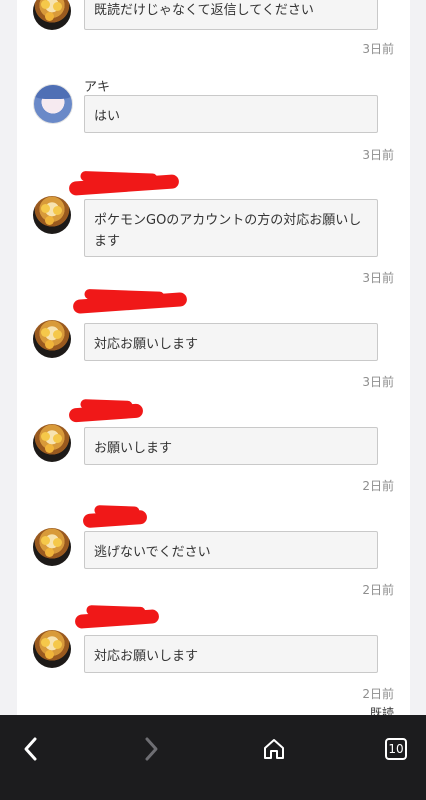 Image resolution: width=426 pixels, height=800 pixels. What do you see at coordinates (97, 87) in the screenshot?
I see `sender-name: アキ` at bounding box center [97, 87].